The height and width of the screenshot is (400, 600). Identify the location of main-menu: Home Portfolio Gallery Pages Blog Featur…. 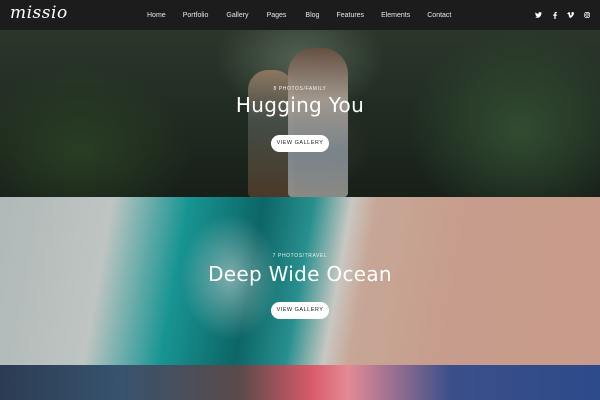
(299, 15).